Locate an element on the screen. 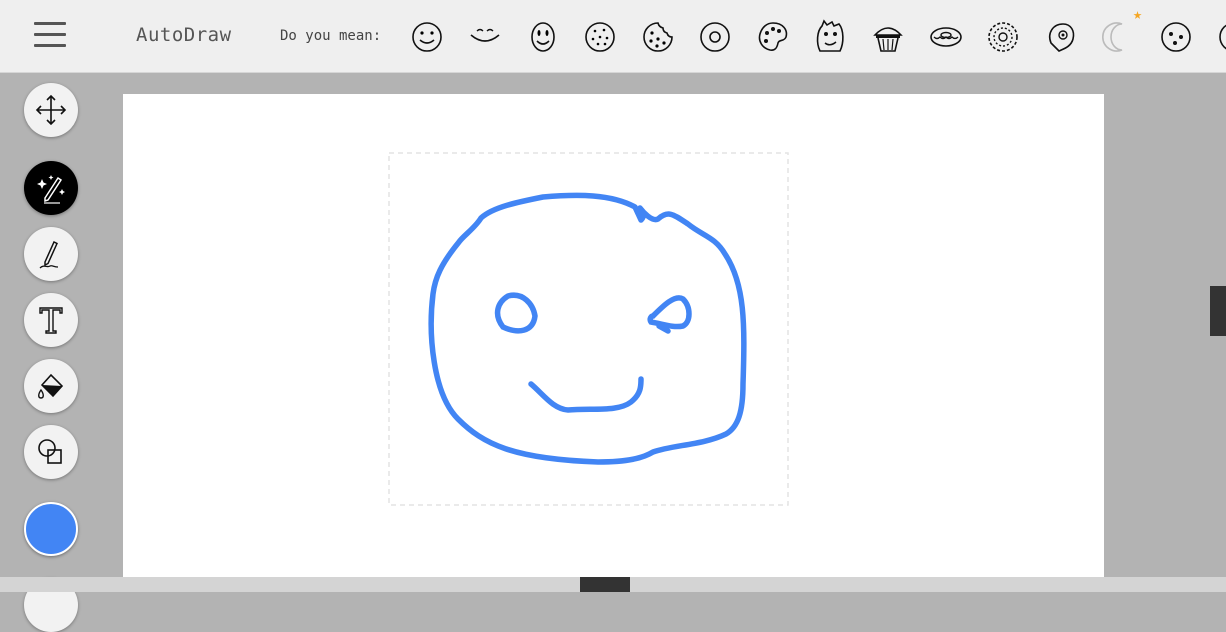 This screenshot has height=632, width=1226. shapes-icon is located at coordinates (50, 451).